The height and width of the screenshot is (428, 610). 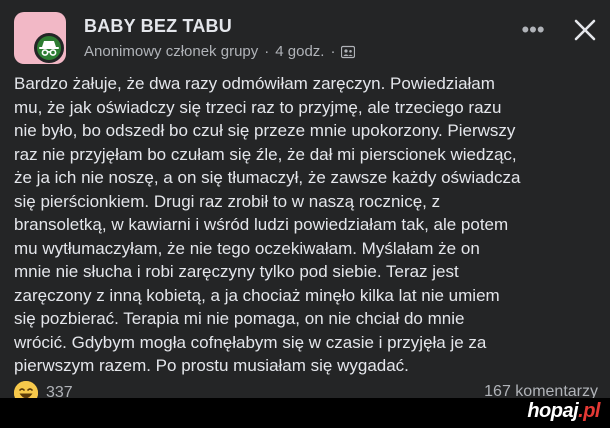 I want to click on site-watermark: hopaj.pl, so click(x=563, y=411).